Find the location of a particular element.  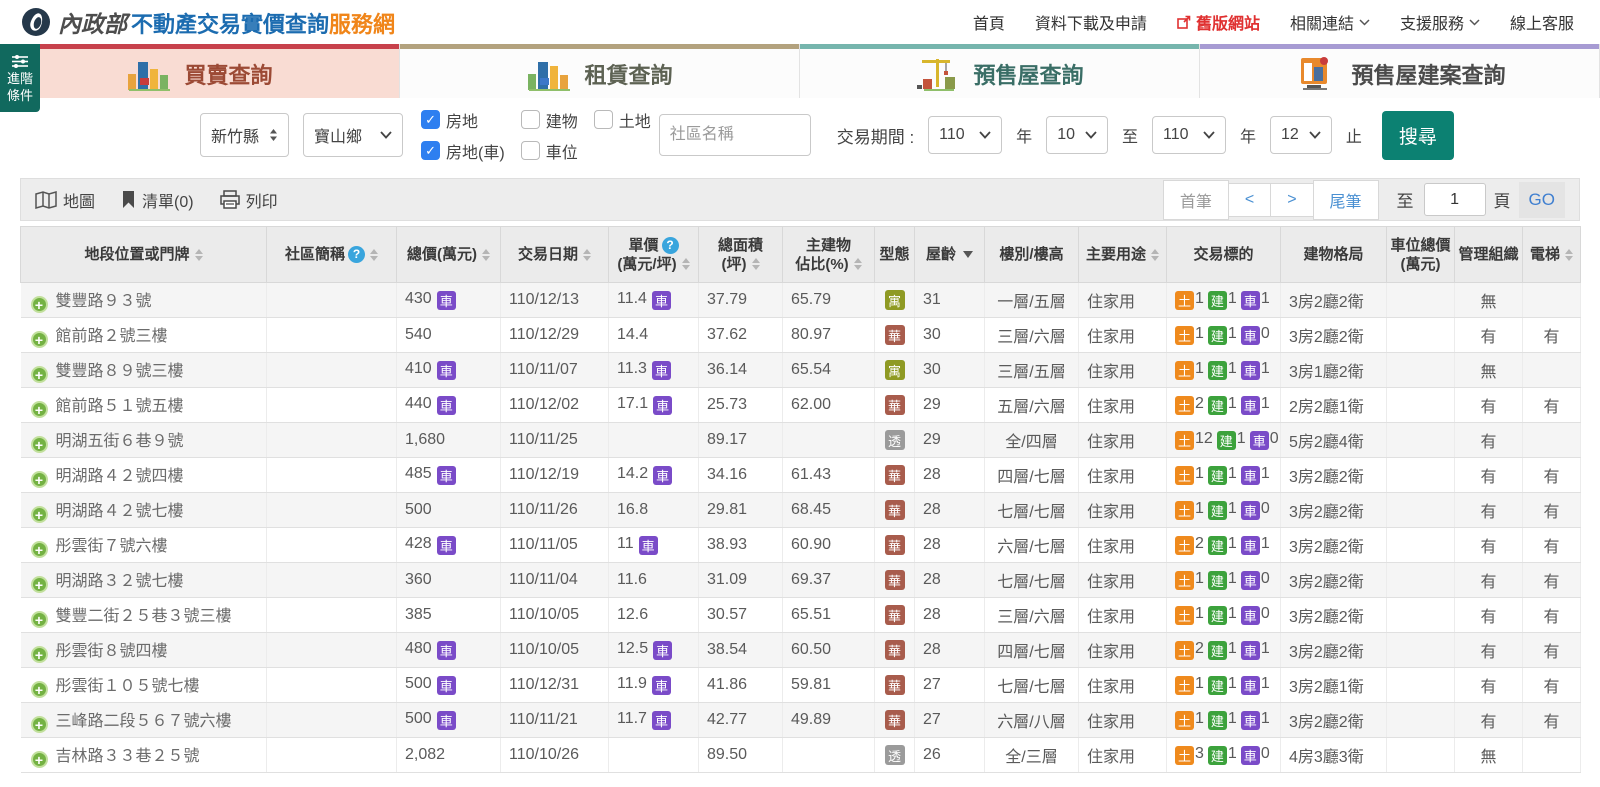

tab-rent-query: 租賃查詢 is located at coordinates (600, 71).